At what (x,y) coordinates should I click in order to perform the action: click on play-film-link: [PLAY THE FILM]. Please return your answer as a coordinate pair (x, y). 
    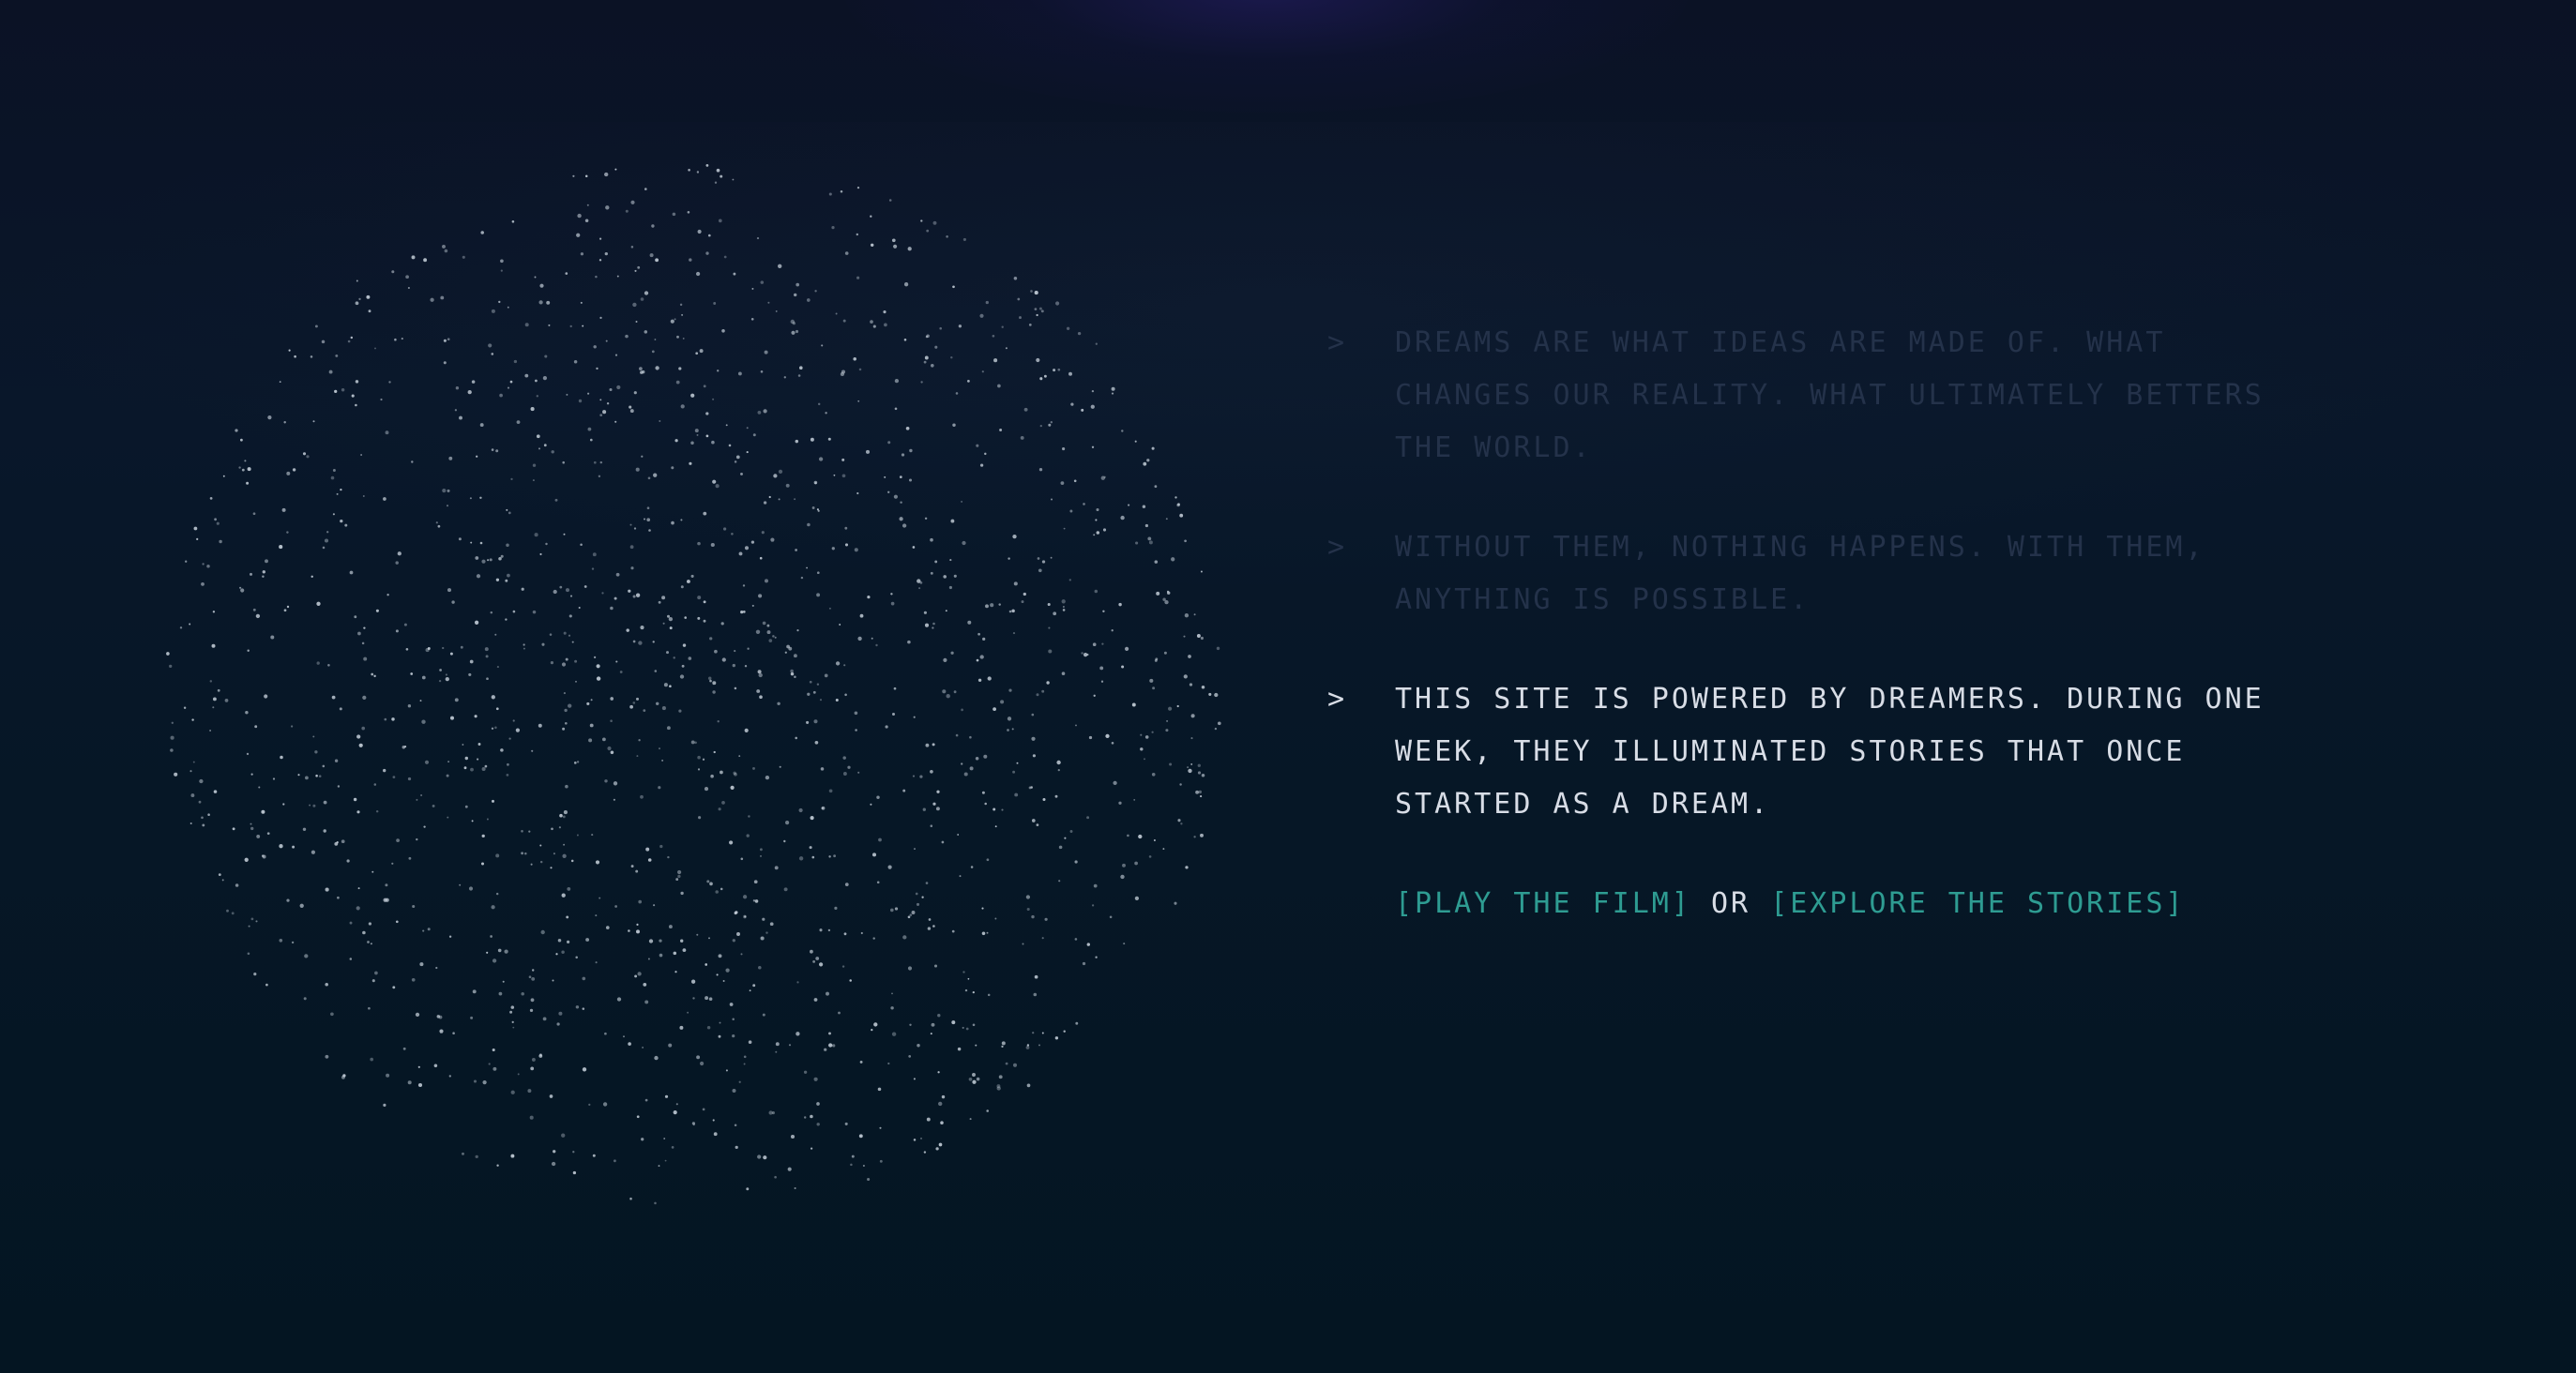
    Looking at the image, I should click on (1543, 903).